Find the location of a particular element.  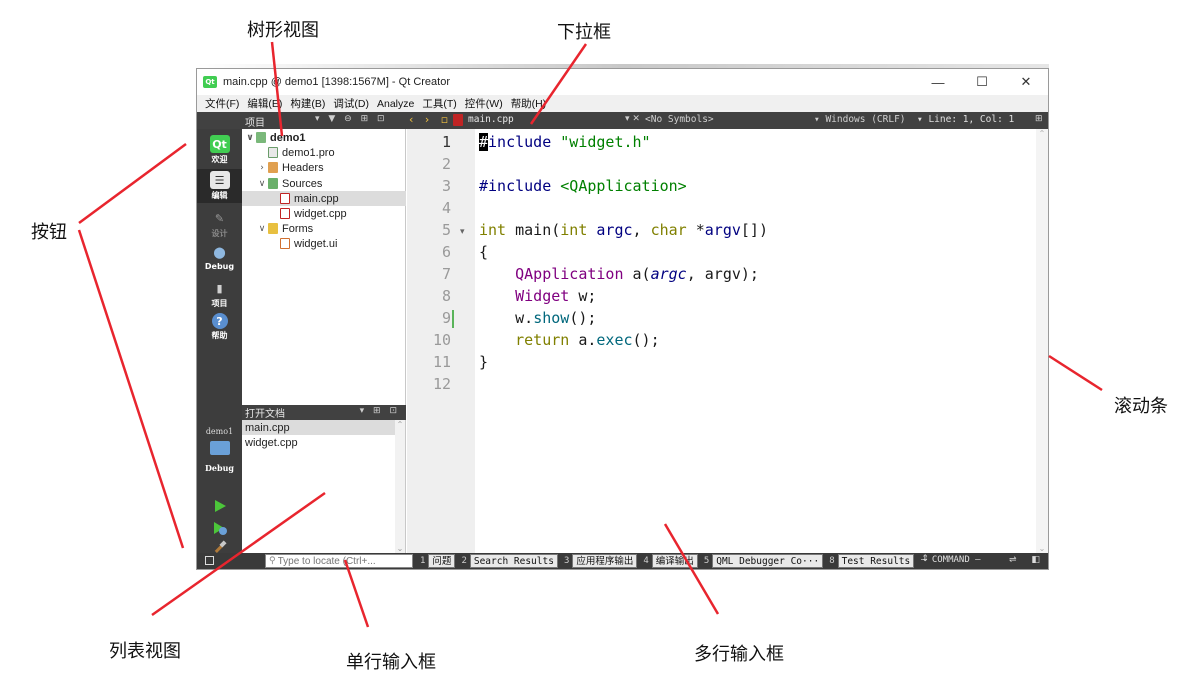

button-pointer-line-upper is located at coordinates (132, 183).